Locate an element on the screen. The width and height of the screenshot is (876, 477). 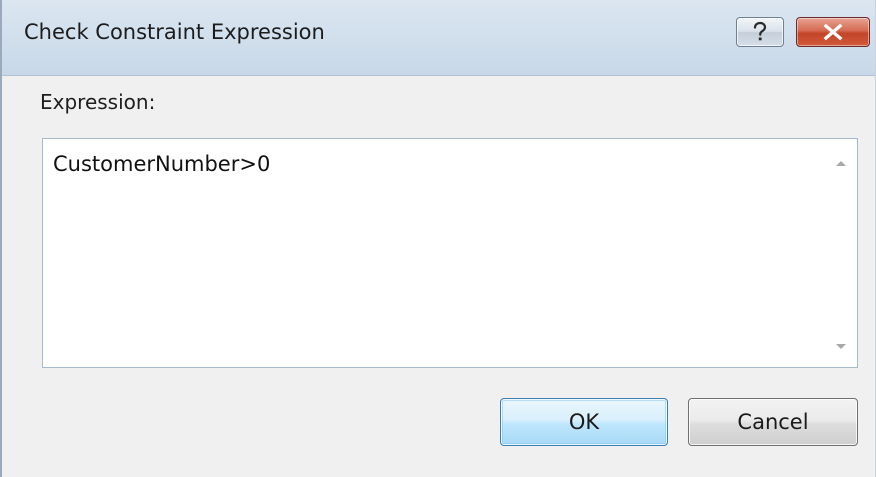
help-button is located at coordinates (760, 32).